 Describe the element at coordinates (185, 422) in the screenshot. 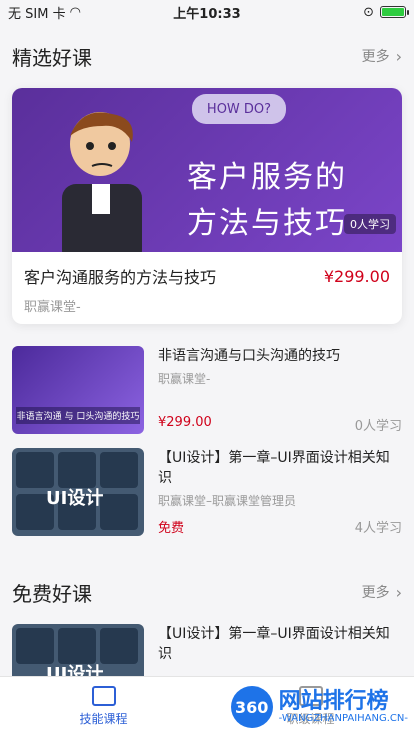

I see `course-price: ¥299.00` at that location.